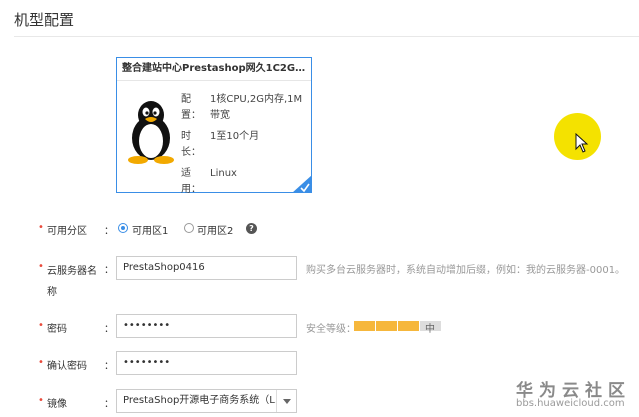 The image size is (639, 417). I want to click on server-name-label: 云服务器名称, so click(72, 282).